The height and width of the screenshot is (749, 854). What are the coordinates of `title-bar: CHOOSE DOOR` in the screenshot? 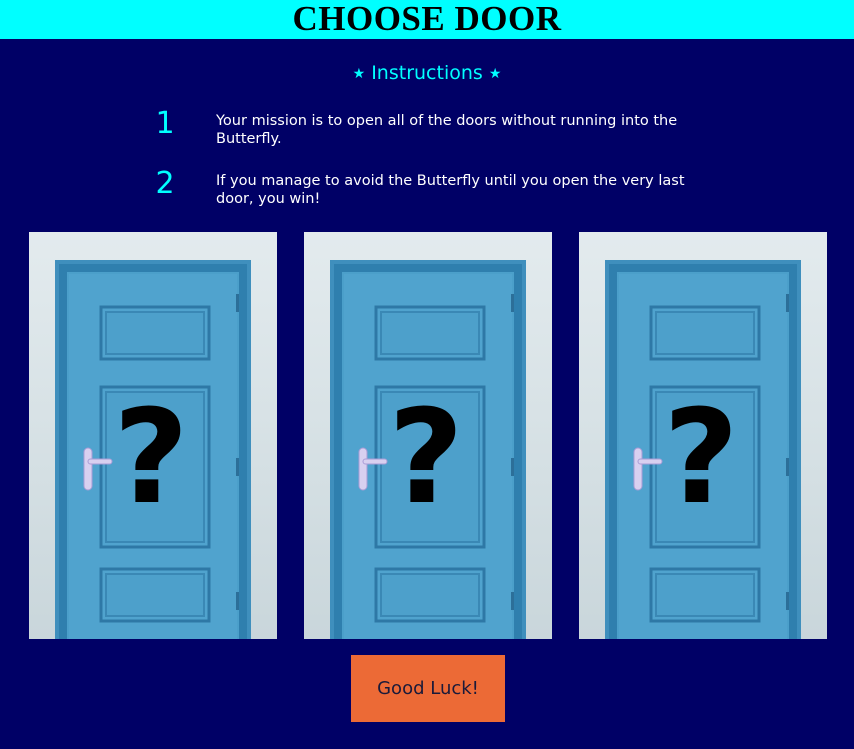 It's located at (427, 19).